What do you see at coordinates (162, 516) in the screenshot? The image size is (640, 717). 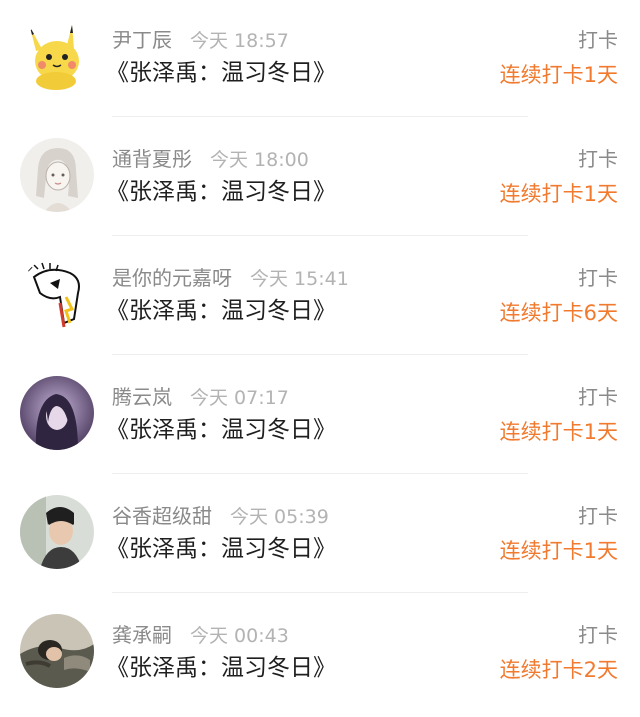 I see `username: 谷香超级甜` at bounding box center [162, 516].